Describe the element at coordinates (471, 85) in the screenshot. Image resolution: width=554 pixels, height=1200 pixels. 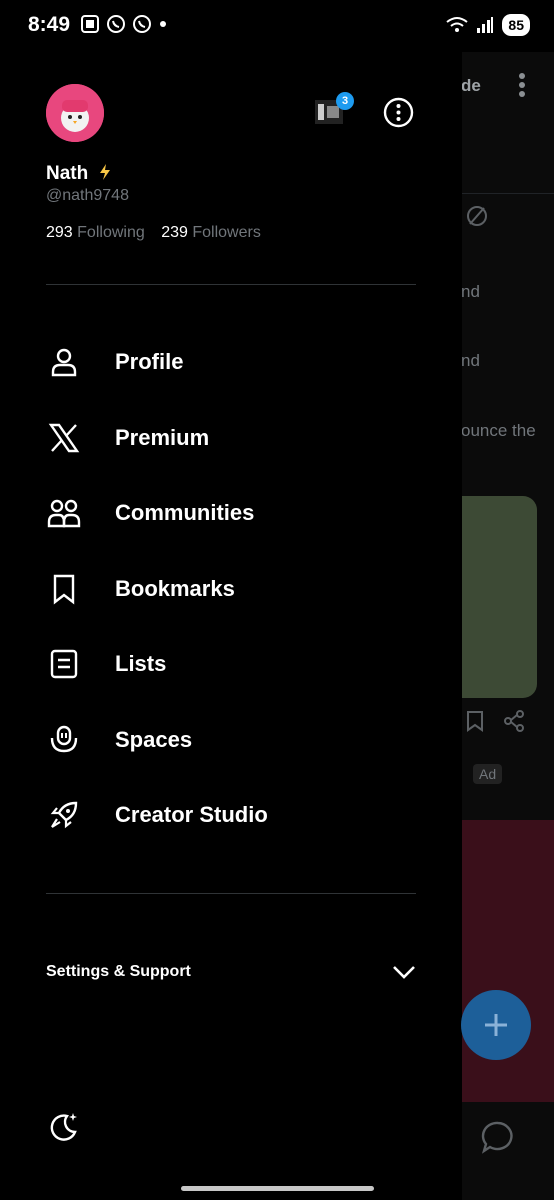
I see `feed-header-fragment: de` at that location.